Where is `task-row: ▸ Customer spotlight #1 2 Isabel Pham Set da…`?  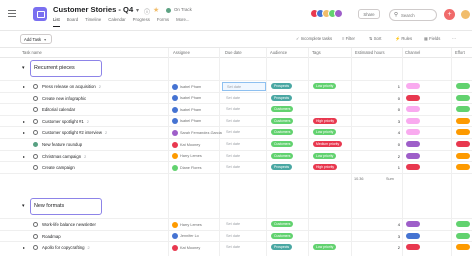
task-row: ▸ Customer spotlight #1 2 Isabel Pham Set da… is located at coordinates (236, 120).